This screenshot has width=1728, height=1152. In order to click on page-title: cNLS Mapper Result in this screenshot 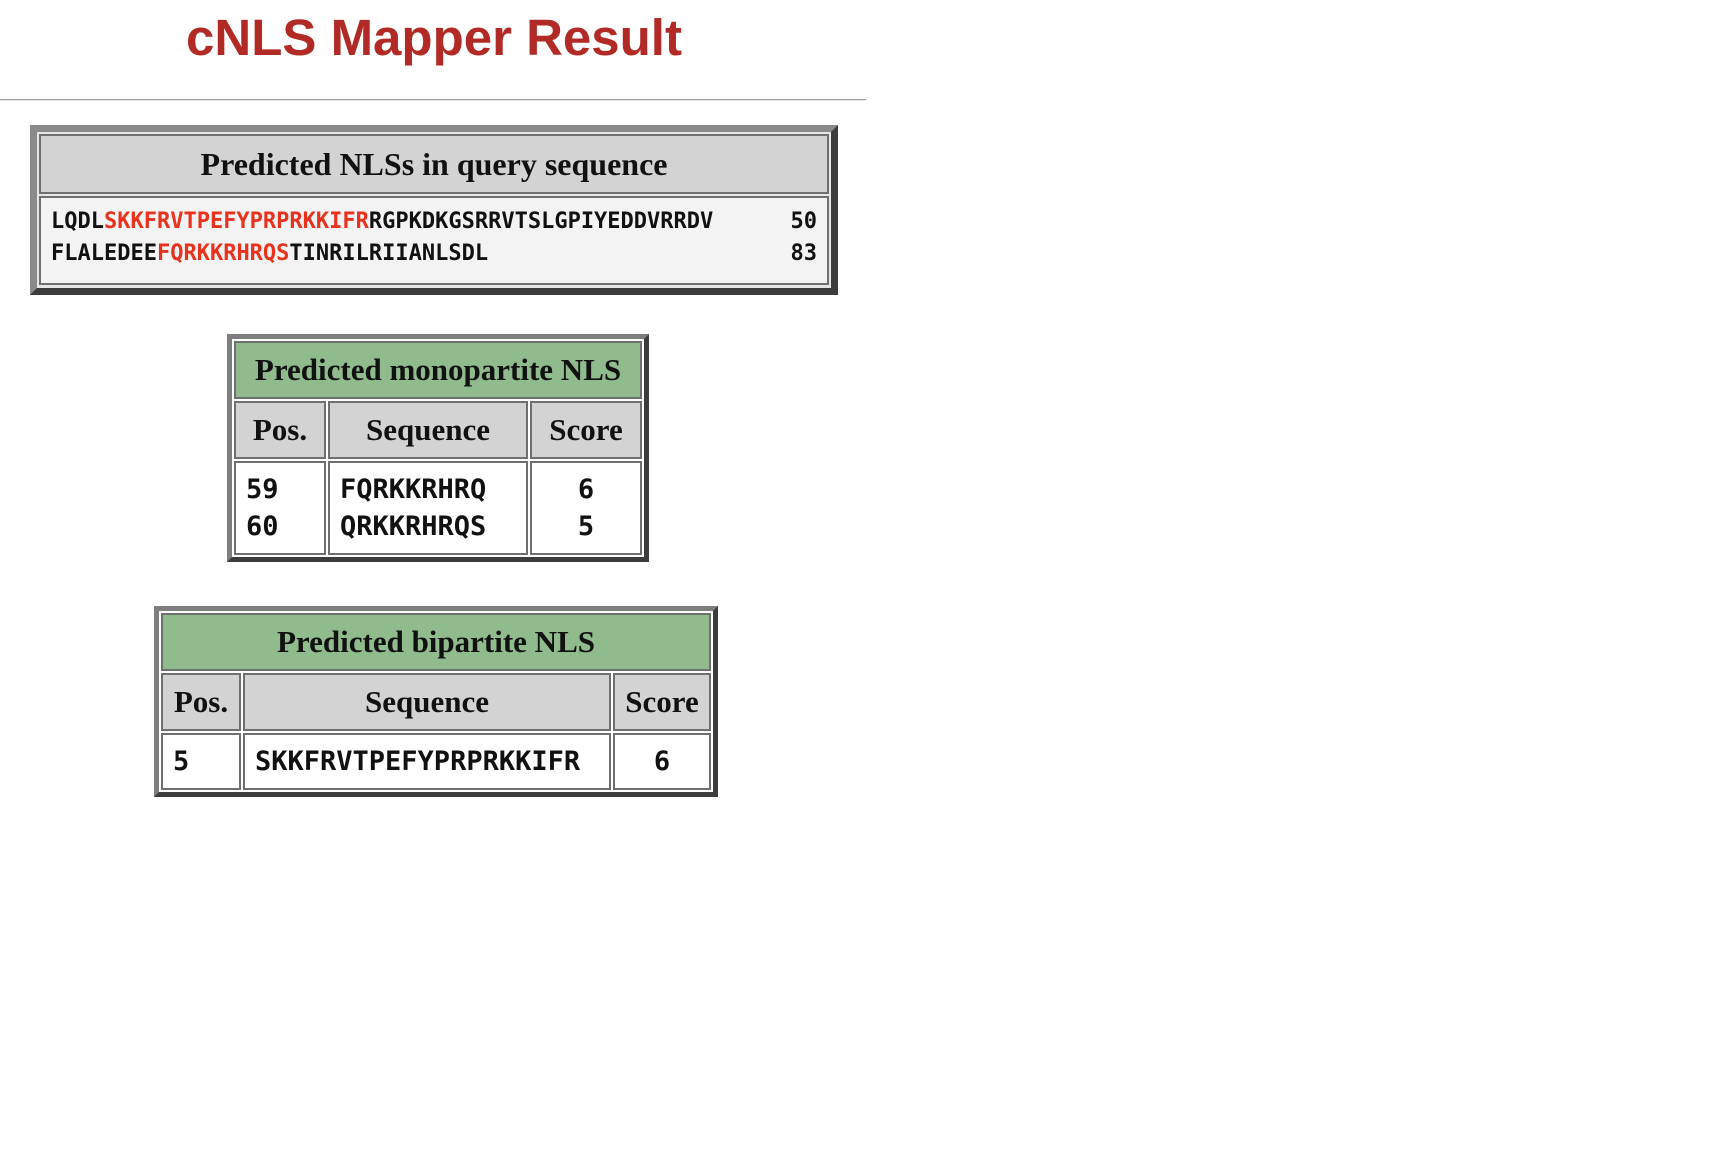, I will do `click(434, 37)`.